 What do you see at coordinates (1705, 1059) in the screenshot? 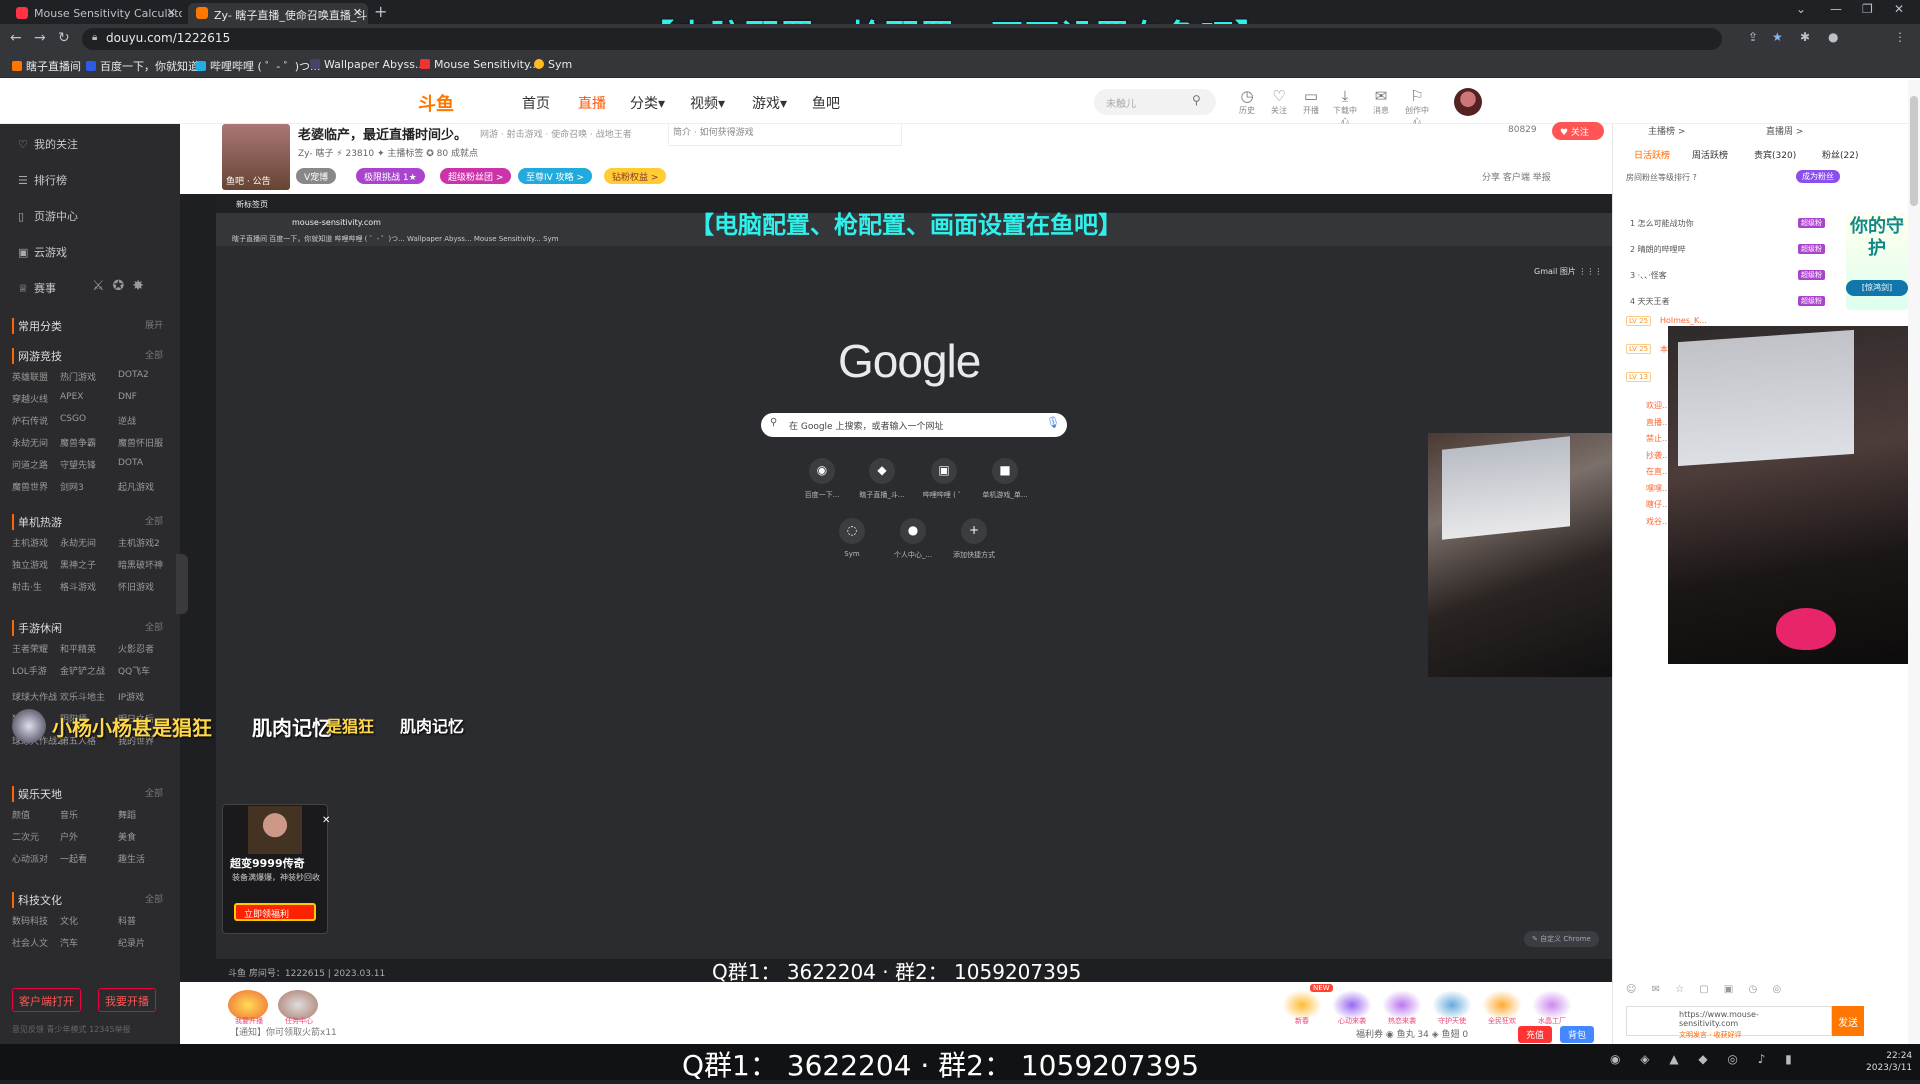
I see `system-tray: ◉ ◈ ▲ ◆ ◎ ♪ ▮` at bounding box center [1705, 1059].